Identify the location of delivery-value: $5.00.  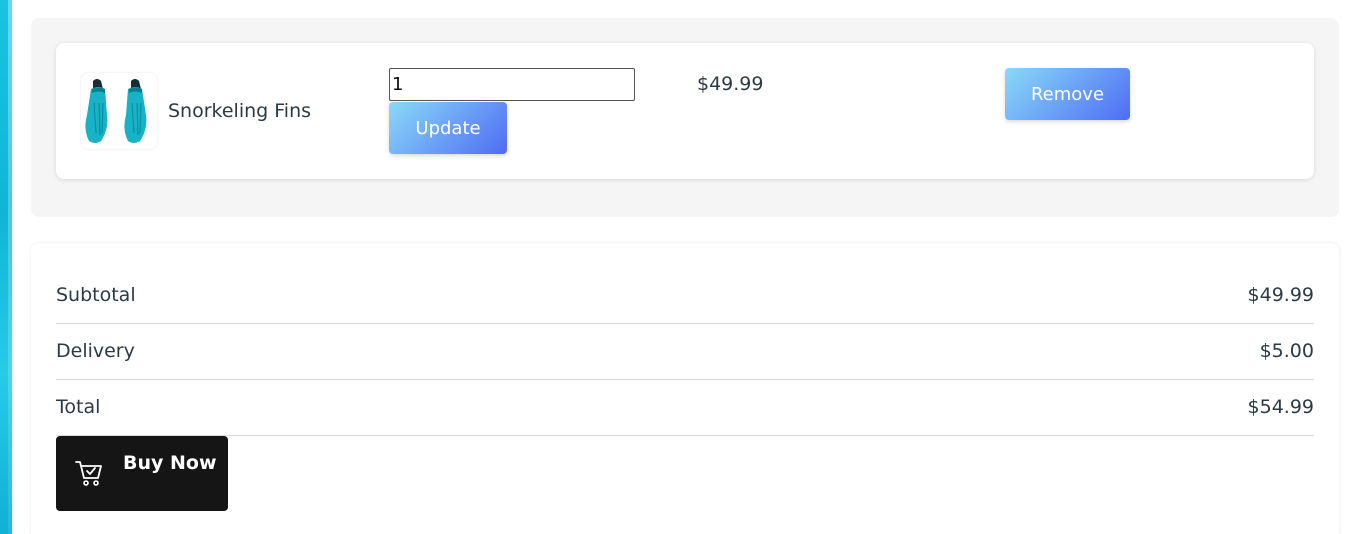
(1286, 351).